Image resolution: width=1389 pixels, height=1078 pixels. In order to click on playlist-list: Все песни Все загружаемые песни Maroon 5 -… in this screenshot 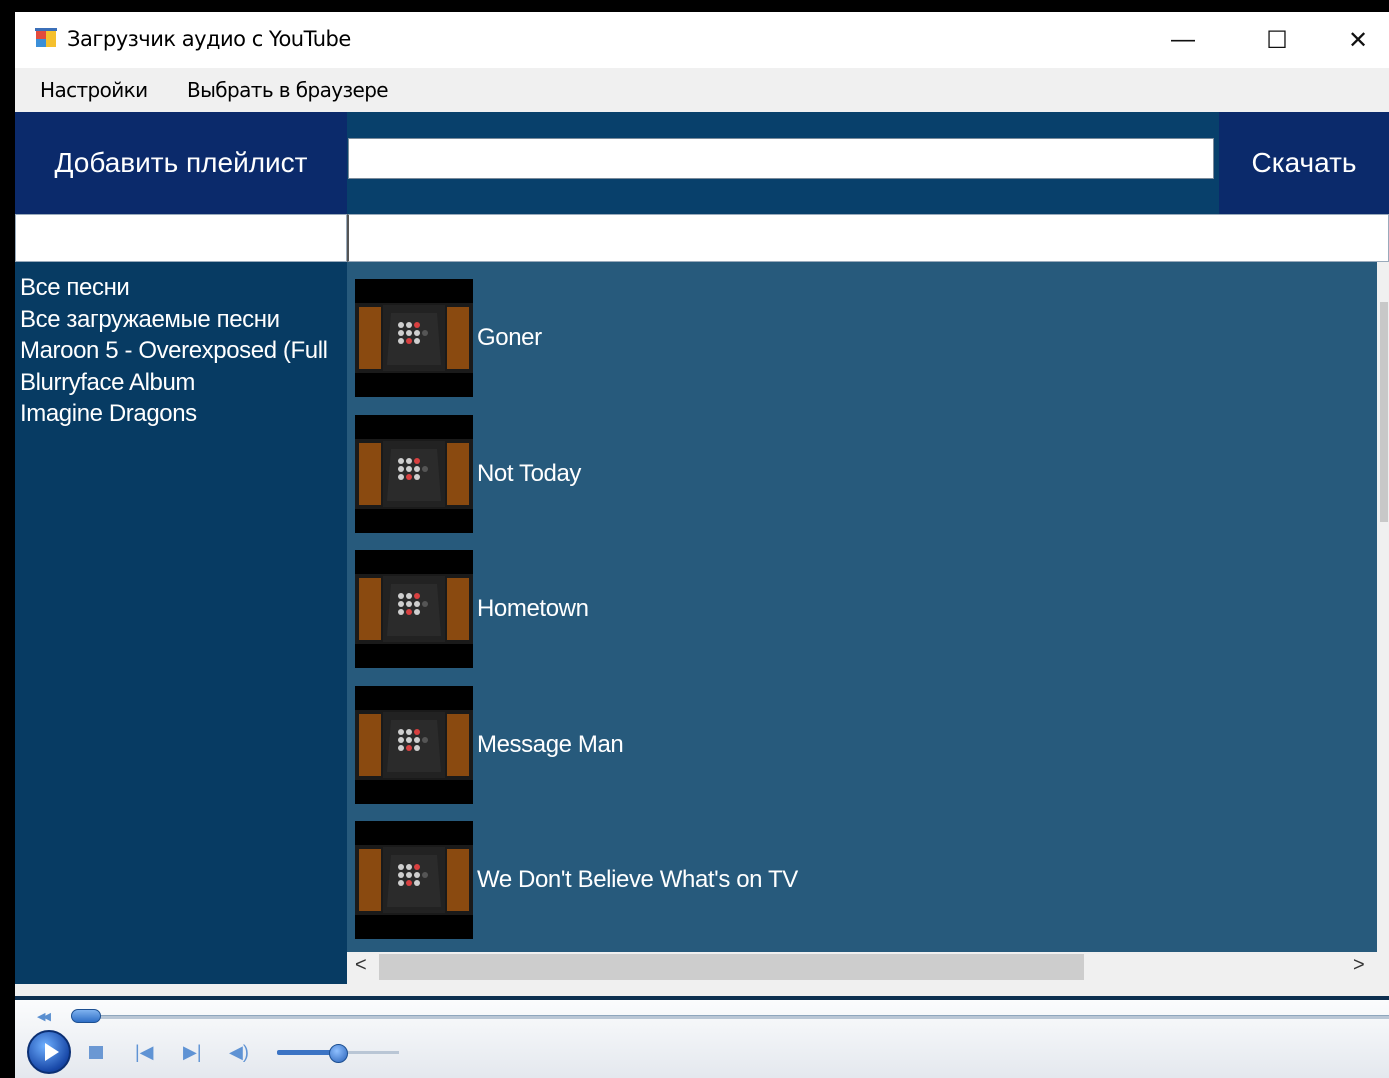, I will do `click(171, 351)`.